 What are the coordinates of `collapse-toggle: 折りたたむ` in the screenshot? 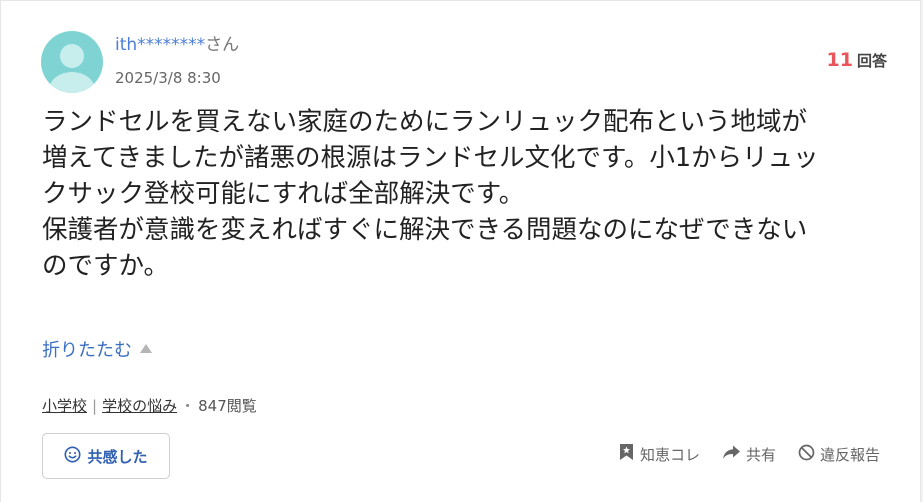 It's located at (97, 351).